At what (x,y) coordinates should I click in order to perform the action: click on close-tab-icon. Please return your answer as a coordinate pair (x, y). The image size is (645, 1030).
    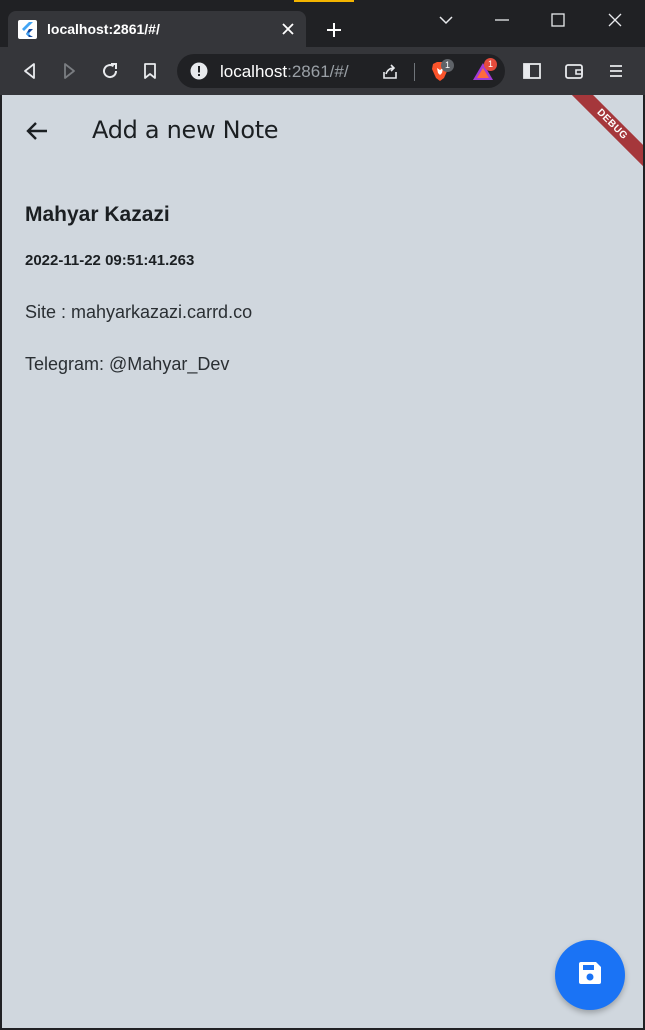
    Looking at the image, I should click on (288, 29).